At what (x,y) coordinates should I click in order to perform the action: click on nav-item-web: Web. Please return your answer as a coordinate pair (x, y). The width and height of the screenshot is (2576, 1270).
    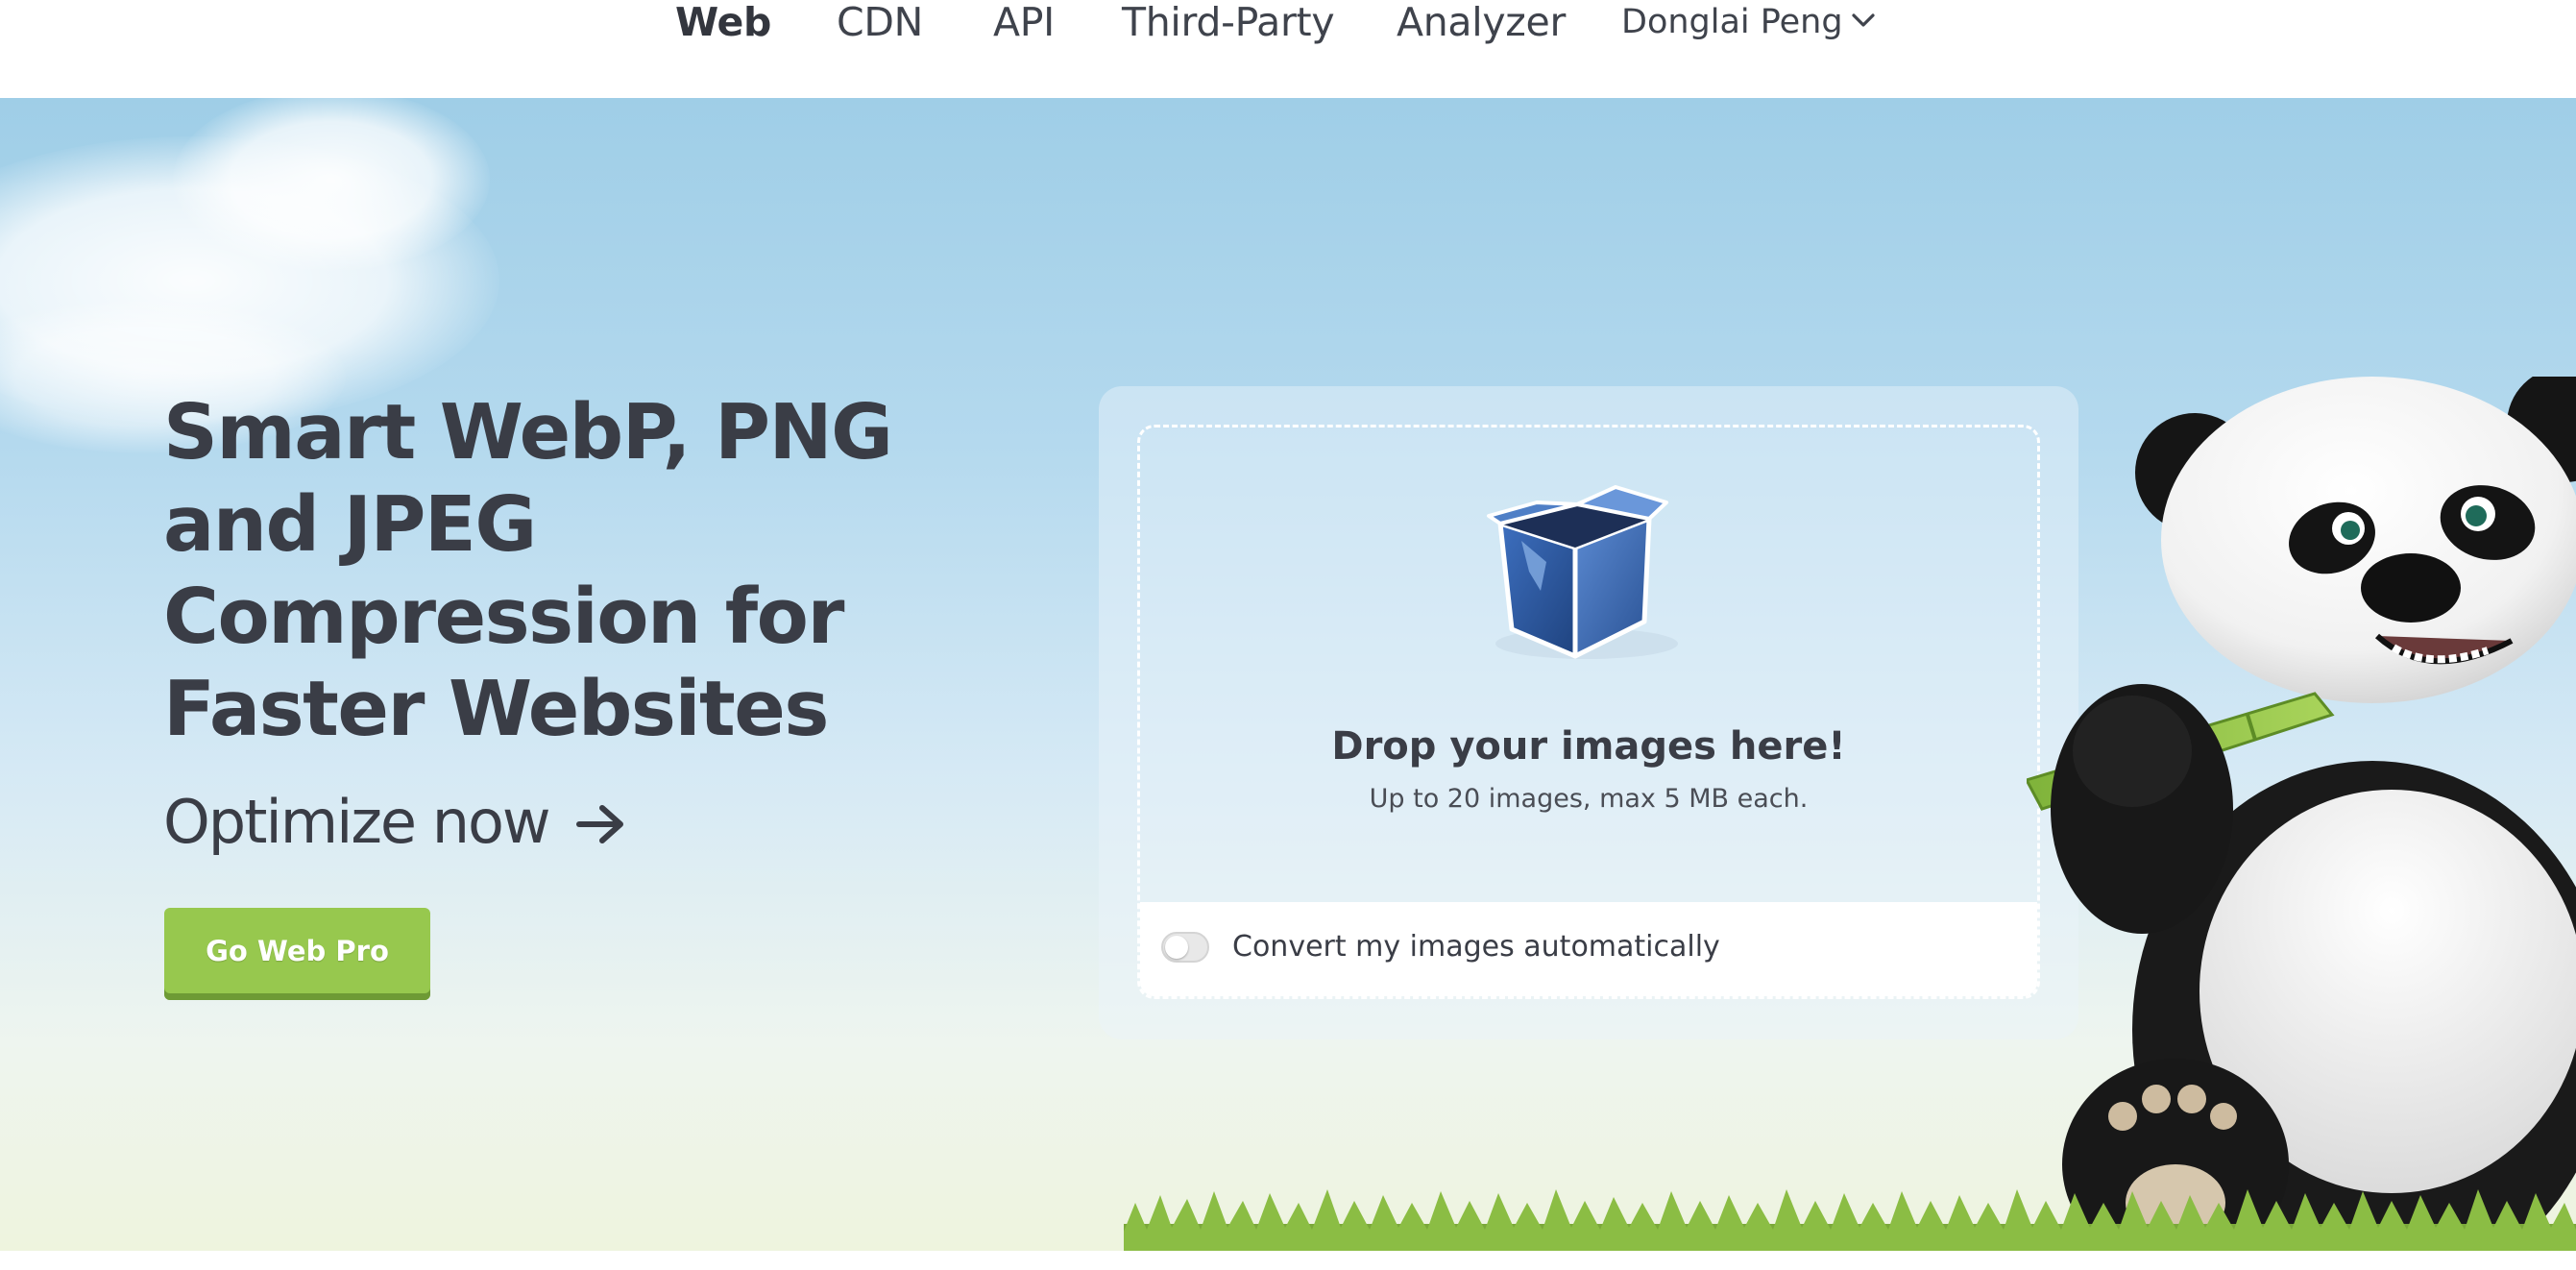
    Looking at the image, I should click on (723, 22).